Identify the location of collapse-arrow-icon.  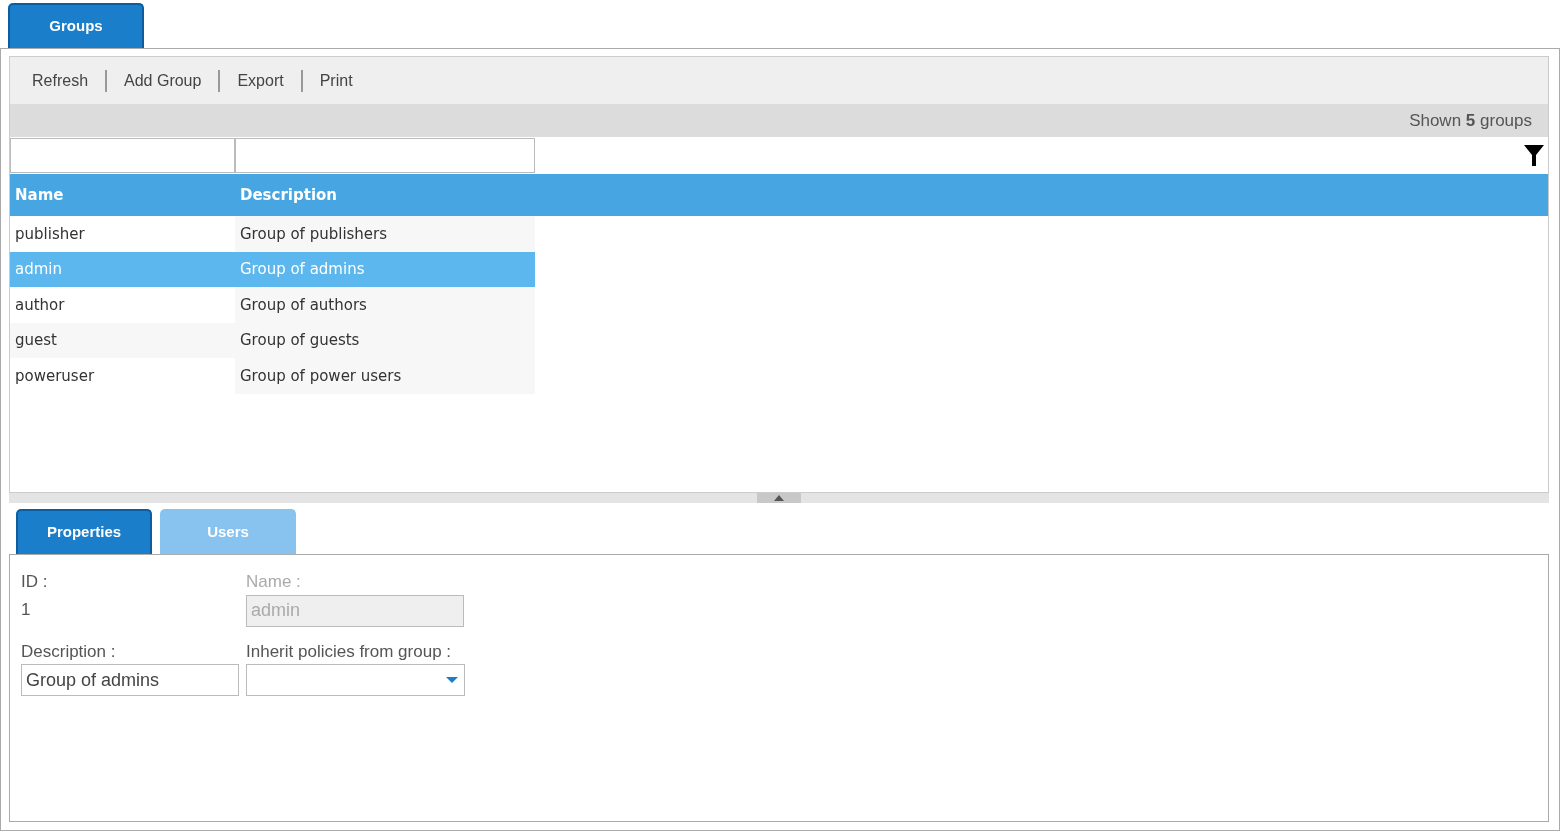
(779, 498).